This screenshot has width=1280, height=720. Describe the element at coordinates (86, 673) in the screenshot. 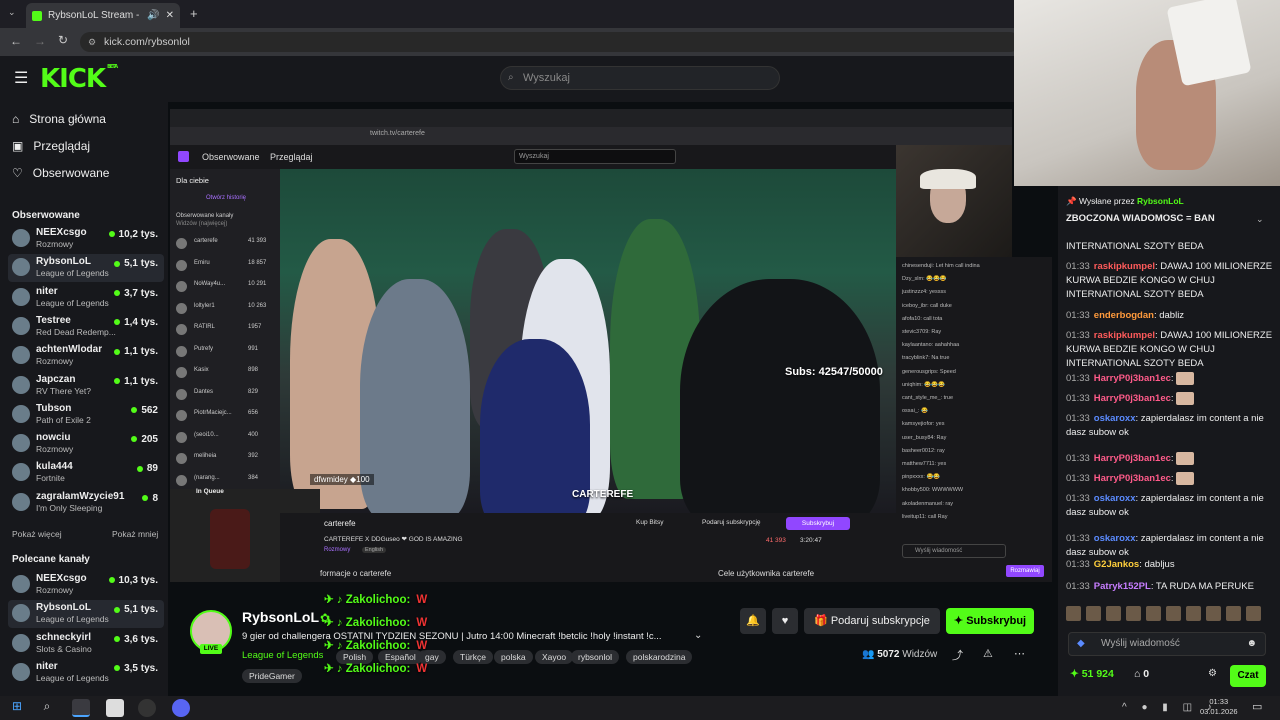

I see `sidebar-channel: niter League of Legends 3,5 tys.` at that location.